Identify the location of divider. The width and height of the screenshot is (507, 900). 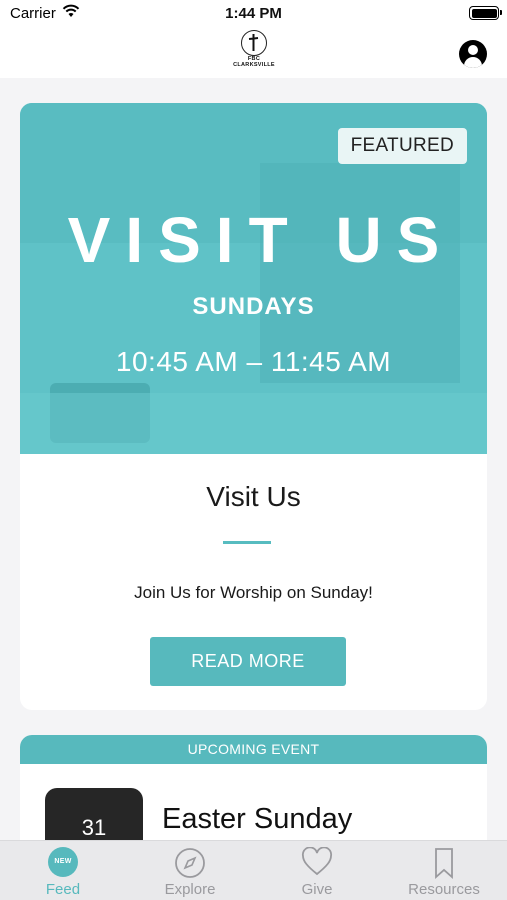
(247, 542).